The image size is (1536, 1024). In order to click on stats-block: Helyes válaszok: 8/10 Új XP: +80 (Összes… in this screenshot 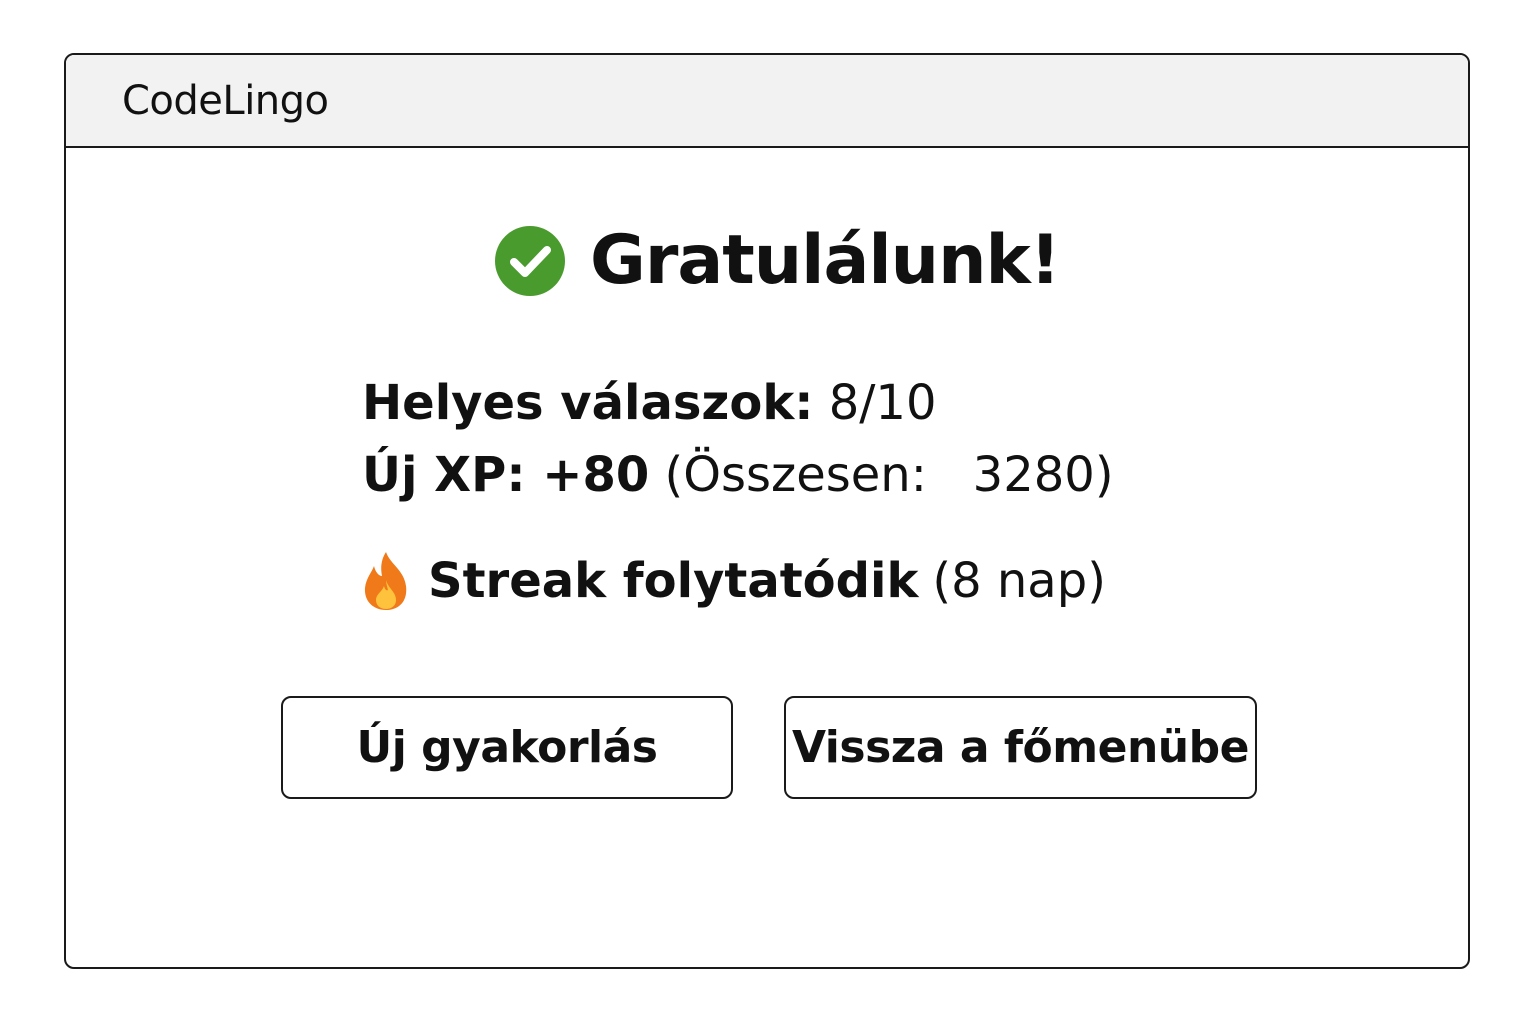, I will do `click(738, 439)`.